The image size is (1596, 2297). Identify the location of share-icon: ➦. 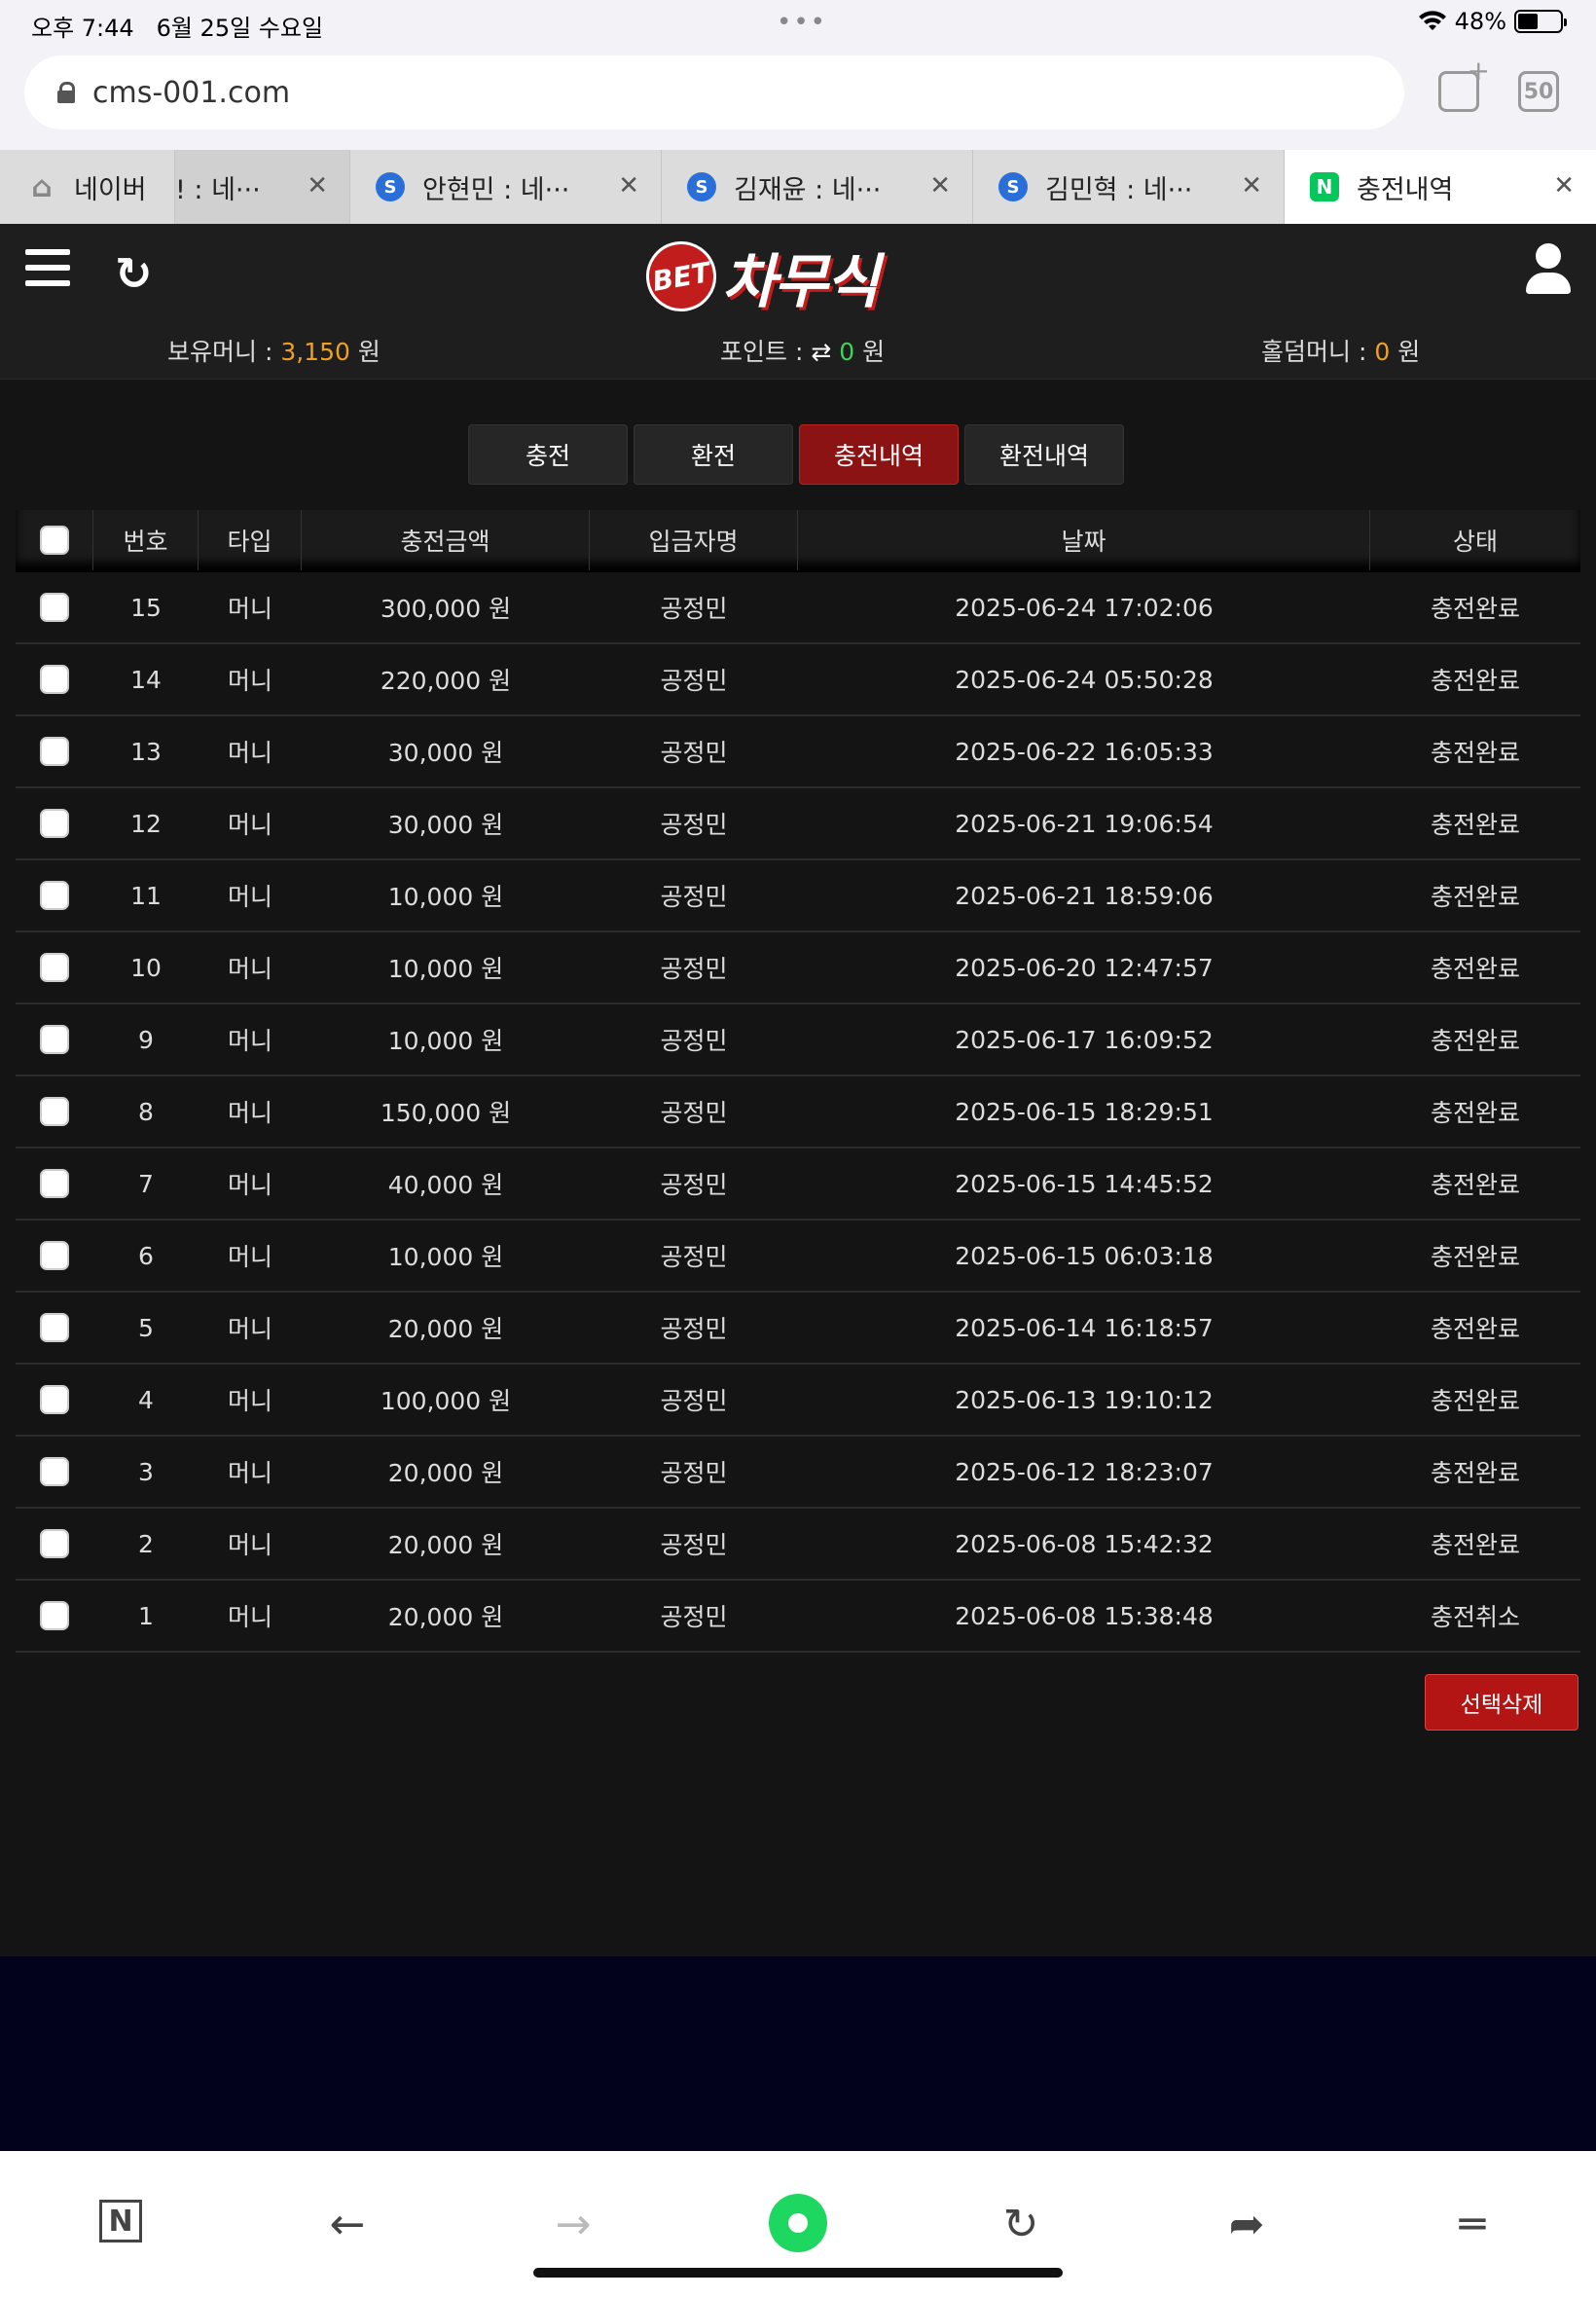
(1247, 2224).